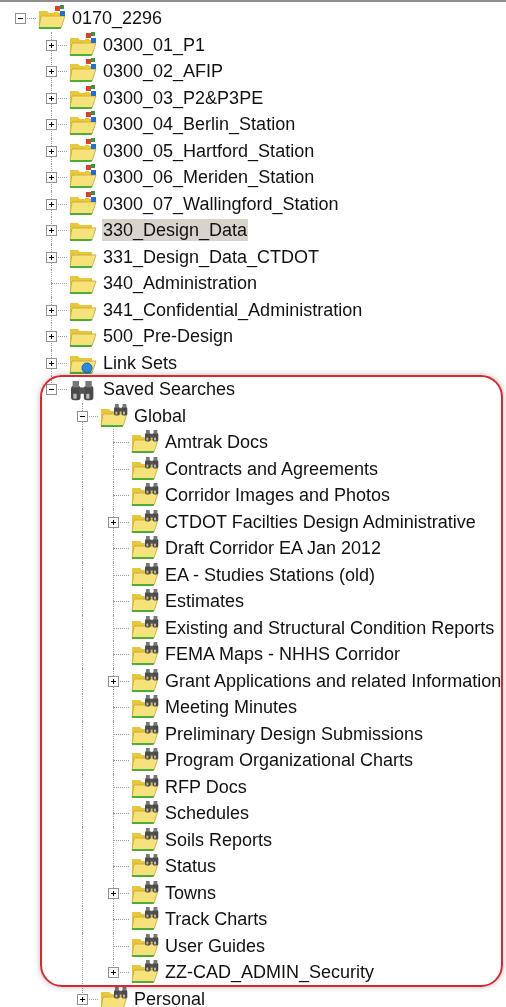 Image resolution: width=506 pixels, height=1007 pixels. What do you see at coordinates (215, 945) in the screenshot?
I see `tree-item-label: User Guides` at bounding box center [215, 945].